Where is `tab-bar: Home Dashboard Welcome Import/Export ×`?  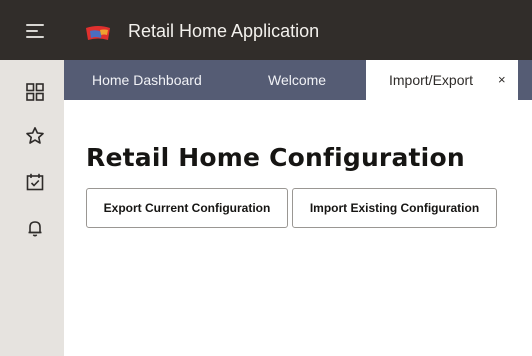
tab-bar: Home Dashboard Welcome Import/Export × is located at coordinates (298, 80).